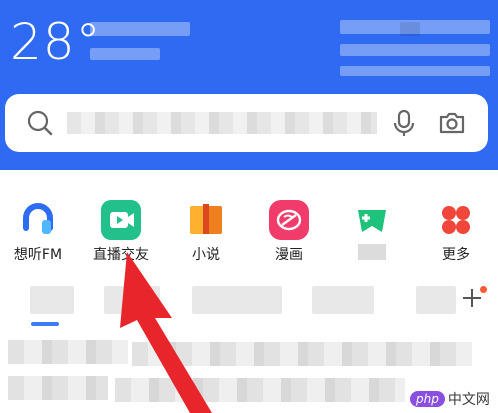 This screenshot has width=498, height=413. I want to click on live-video-icon, so click(121, 220).